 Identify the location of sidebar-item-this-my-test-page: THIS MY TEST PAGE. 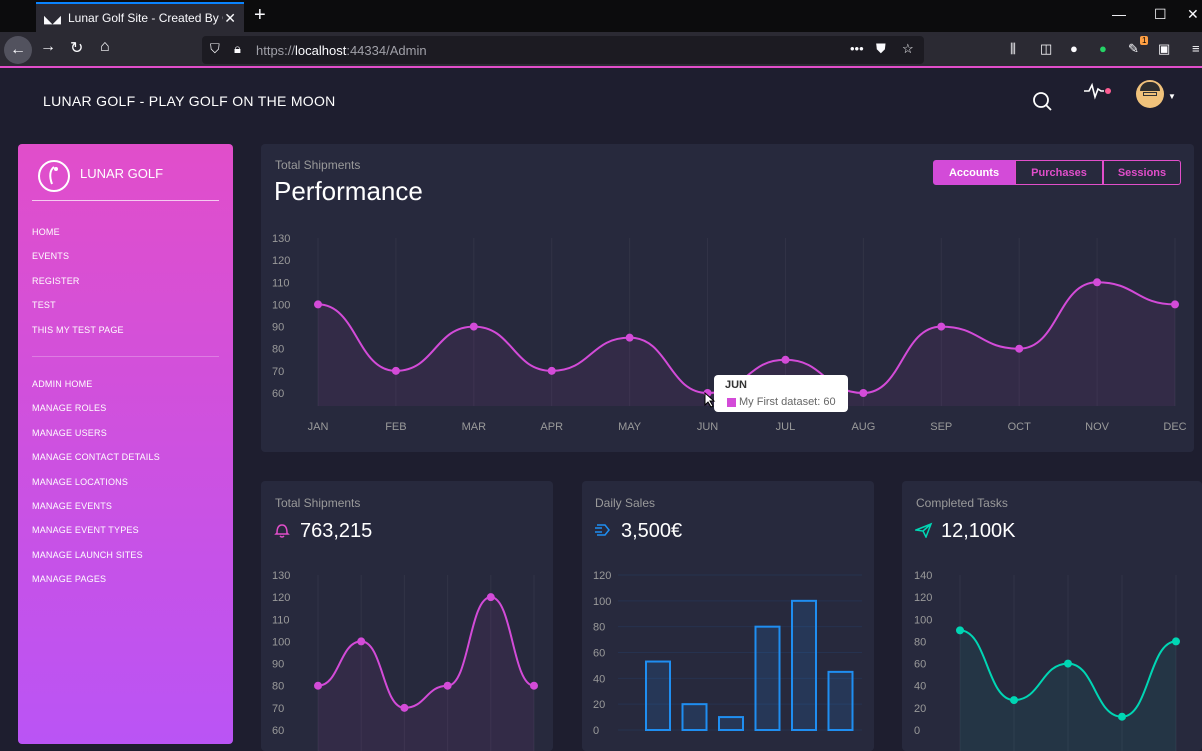
(78, 330).